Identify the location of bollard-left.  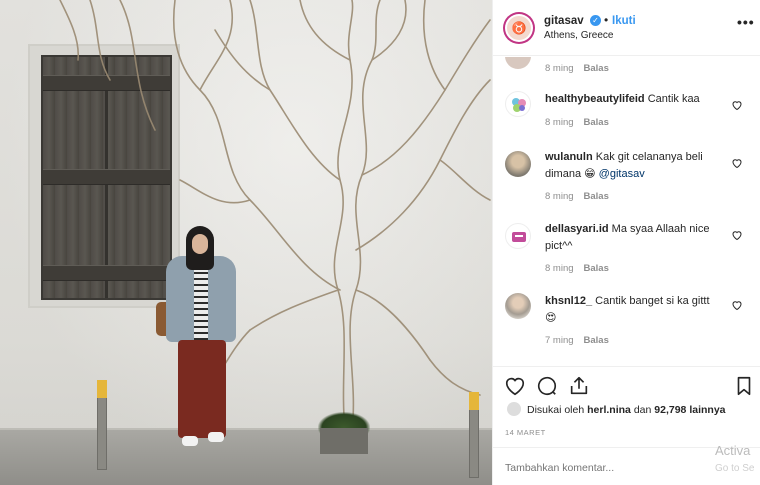
(102, 425).